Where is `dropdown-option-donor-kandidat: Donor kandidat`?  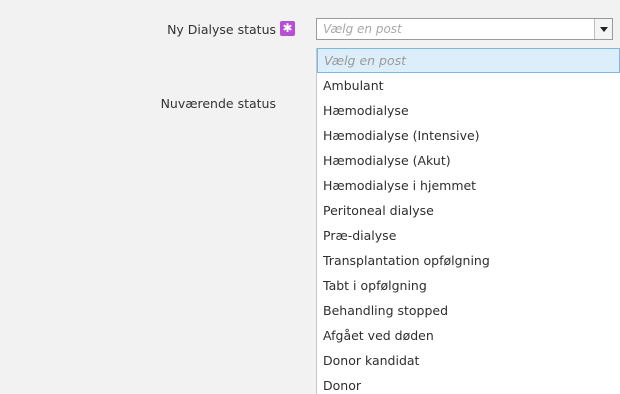
dropdown-option-donor-kandidat: Donor kandidat is located at coordinates (468, 360).